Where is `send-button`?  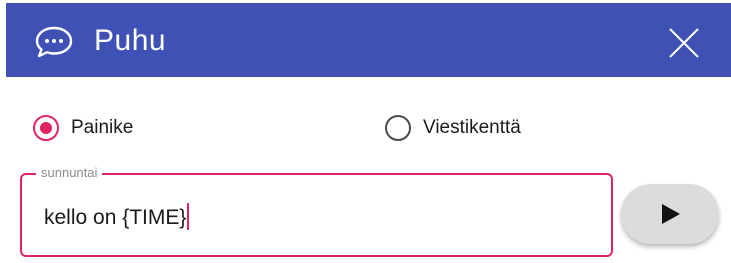 send-button is located at coordinates (670, 214).